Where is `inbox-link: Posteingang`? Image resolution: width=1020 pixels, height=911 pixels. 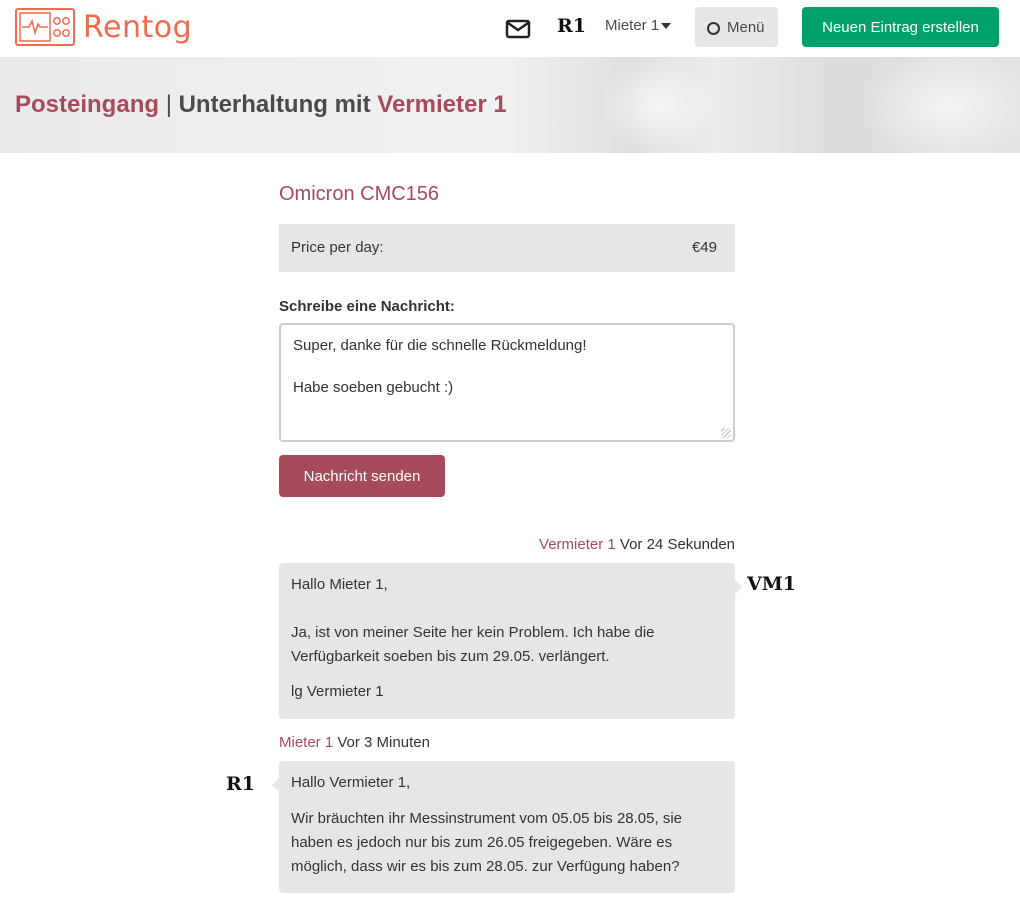
inbox-link: Posteingang is located at coordinates (87, 104).